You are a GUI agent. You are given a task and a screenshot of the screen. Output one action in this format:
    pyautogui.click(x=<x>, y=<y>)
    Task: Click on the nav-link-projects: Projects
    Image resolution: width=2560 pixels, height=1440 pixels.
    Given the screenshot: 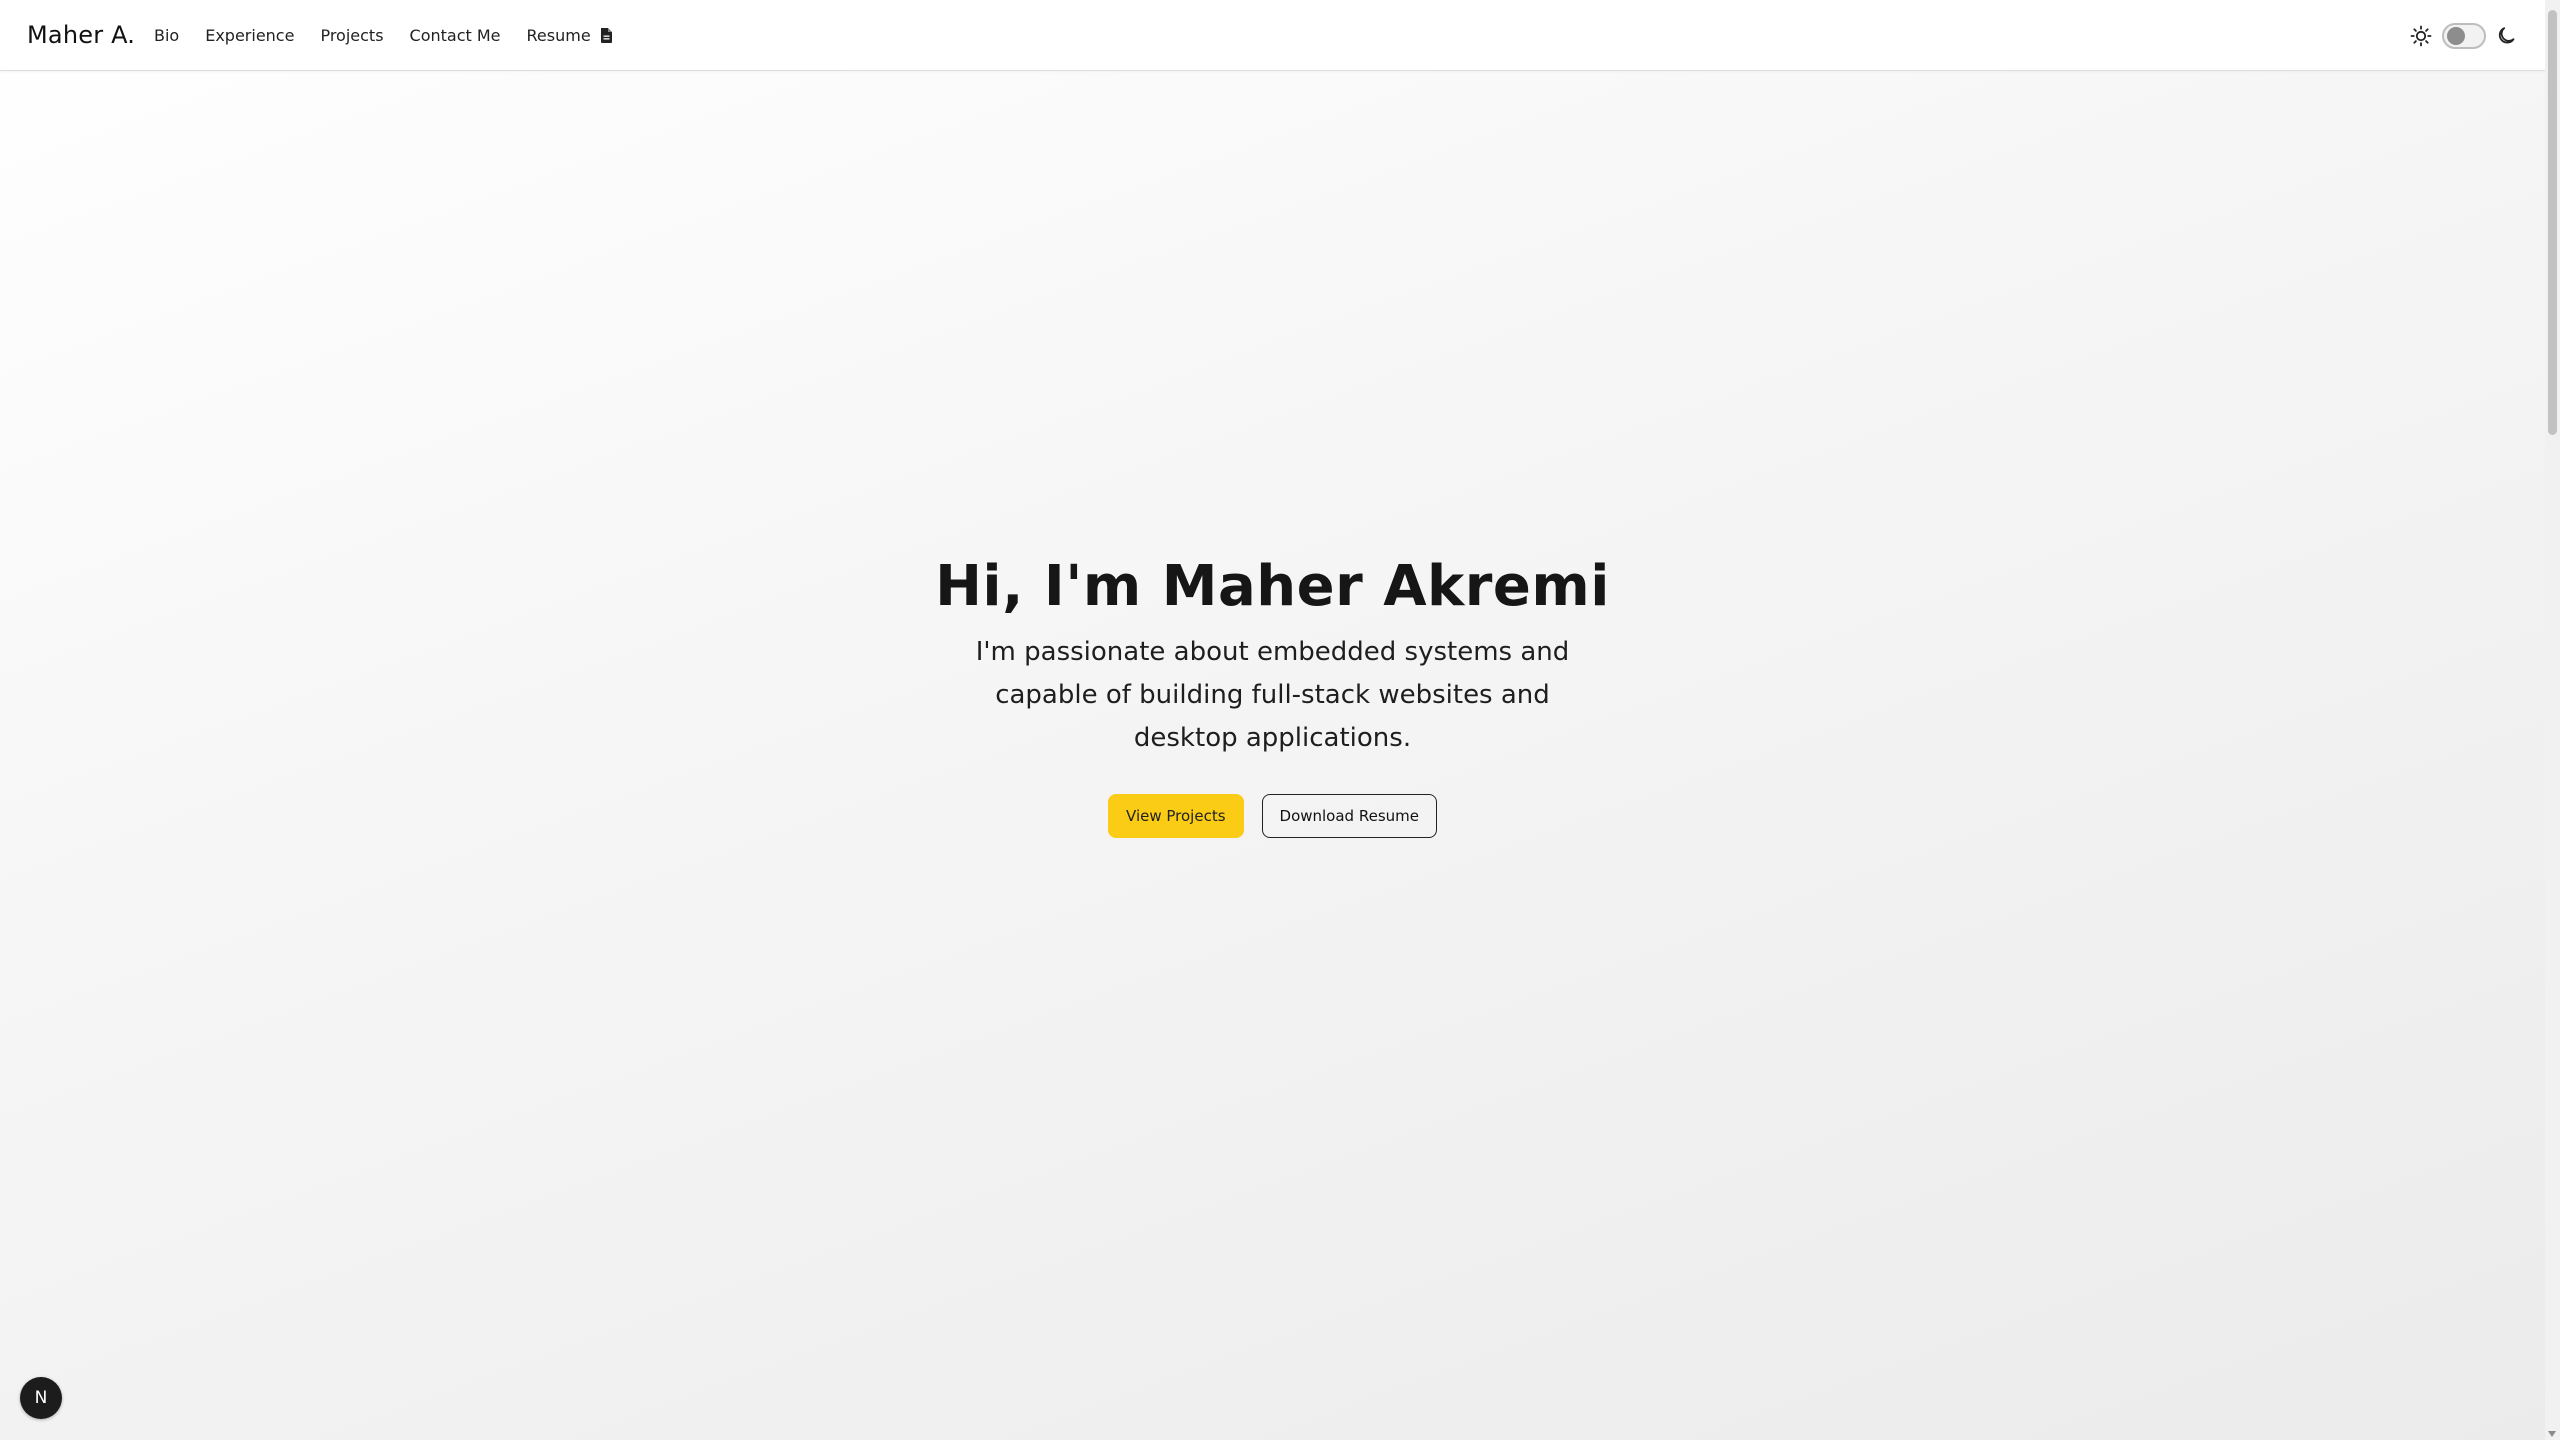 What is the action you would take?
    pyautogui.click(x=351, y=35)
    